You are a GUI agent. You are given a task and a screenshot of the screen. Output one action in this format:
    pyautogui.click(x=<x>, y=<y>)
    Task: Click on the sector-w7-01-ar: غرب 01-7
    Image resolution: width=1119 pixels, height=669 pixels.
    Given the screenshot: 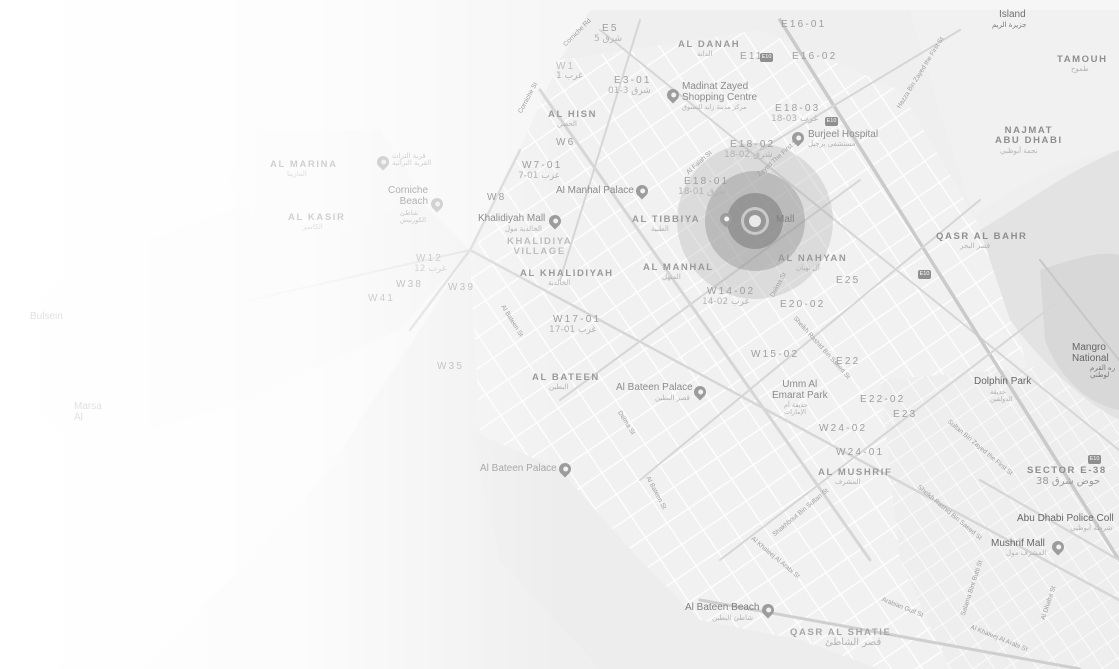 What is the action you would take?
    pyautogui.click(x=539, y=176)
    